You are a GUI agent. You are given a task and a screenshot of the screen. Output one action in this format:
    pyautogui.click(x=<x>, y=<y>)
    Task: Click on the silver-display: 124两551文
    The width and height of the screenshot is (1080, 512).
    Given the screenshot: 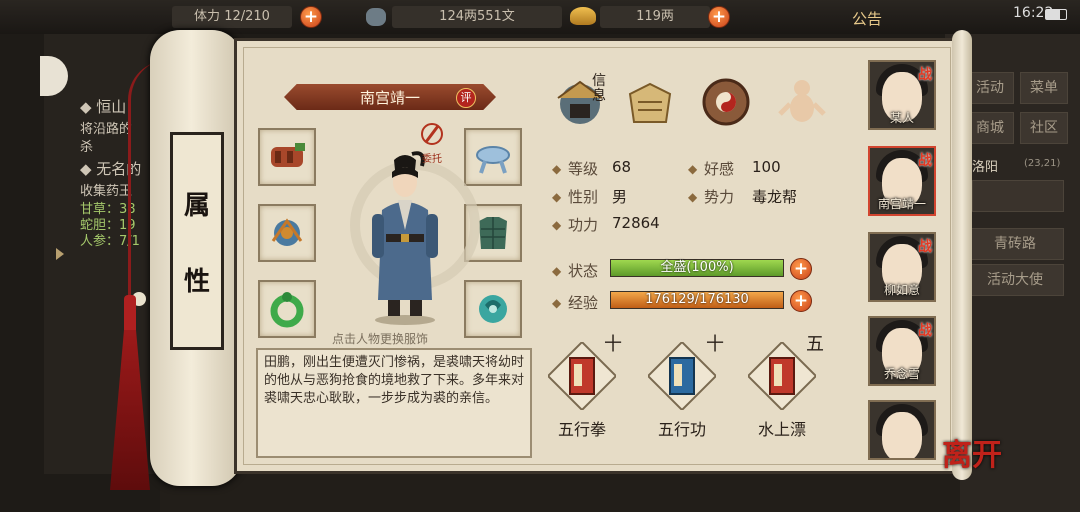 What is the action you would take?
    pyautogui.click(x=477, y=17)
    